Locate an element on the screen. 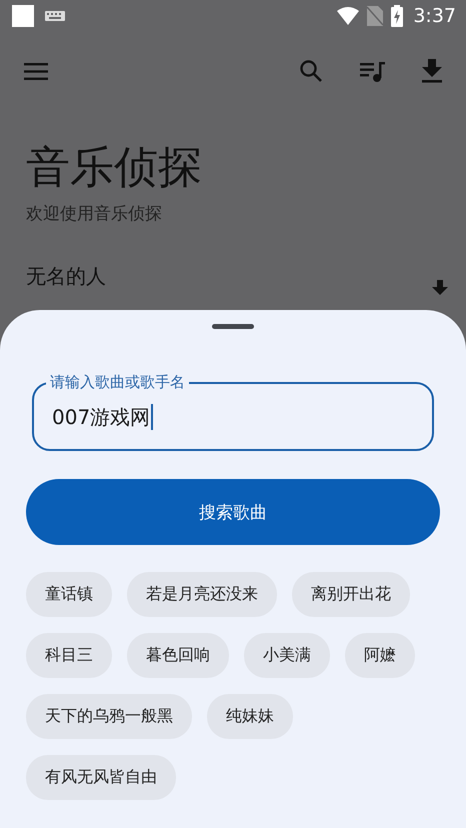 Image resolution: width=466 pixels, height=828 pixels. playlist-music-icon is located at coordinates (372, 71).